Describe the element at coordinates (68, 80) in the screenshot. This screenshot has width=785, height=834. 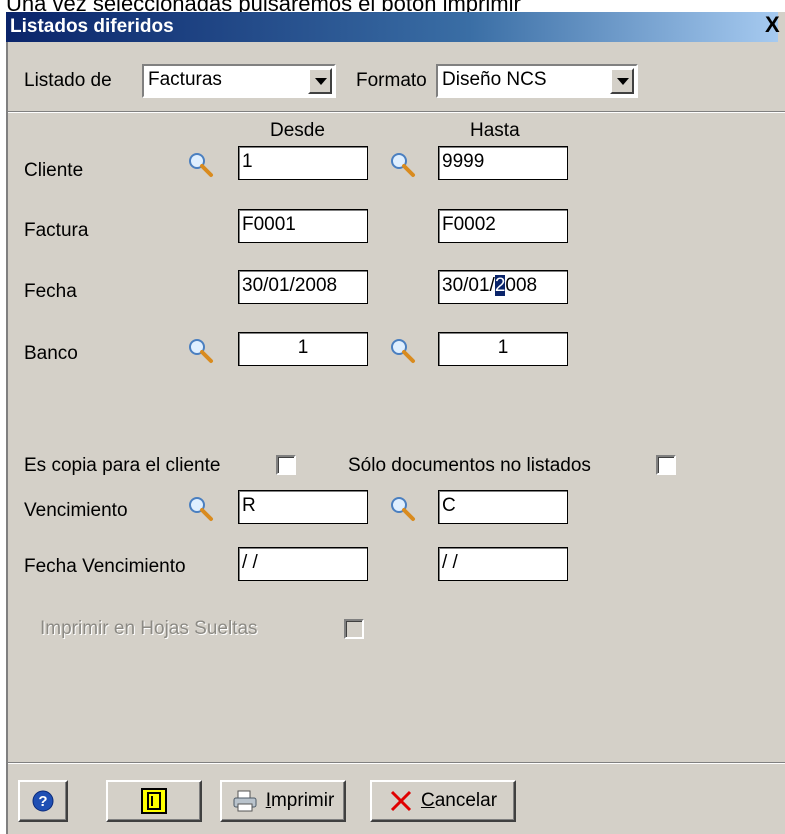
I see `listado-label: Listado de` at that location.